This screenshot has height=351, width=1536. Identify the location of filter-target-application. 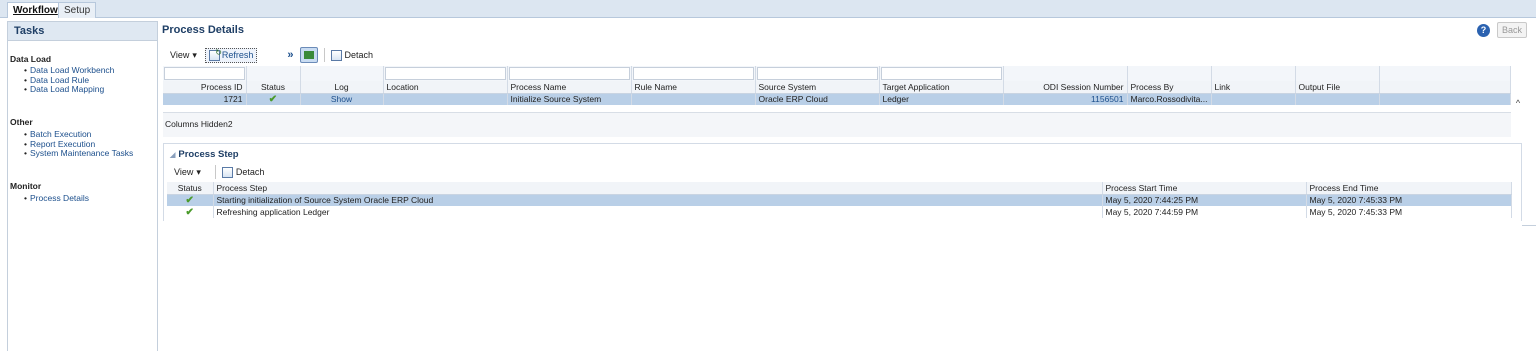
(941, 73).